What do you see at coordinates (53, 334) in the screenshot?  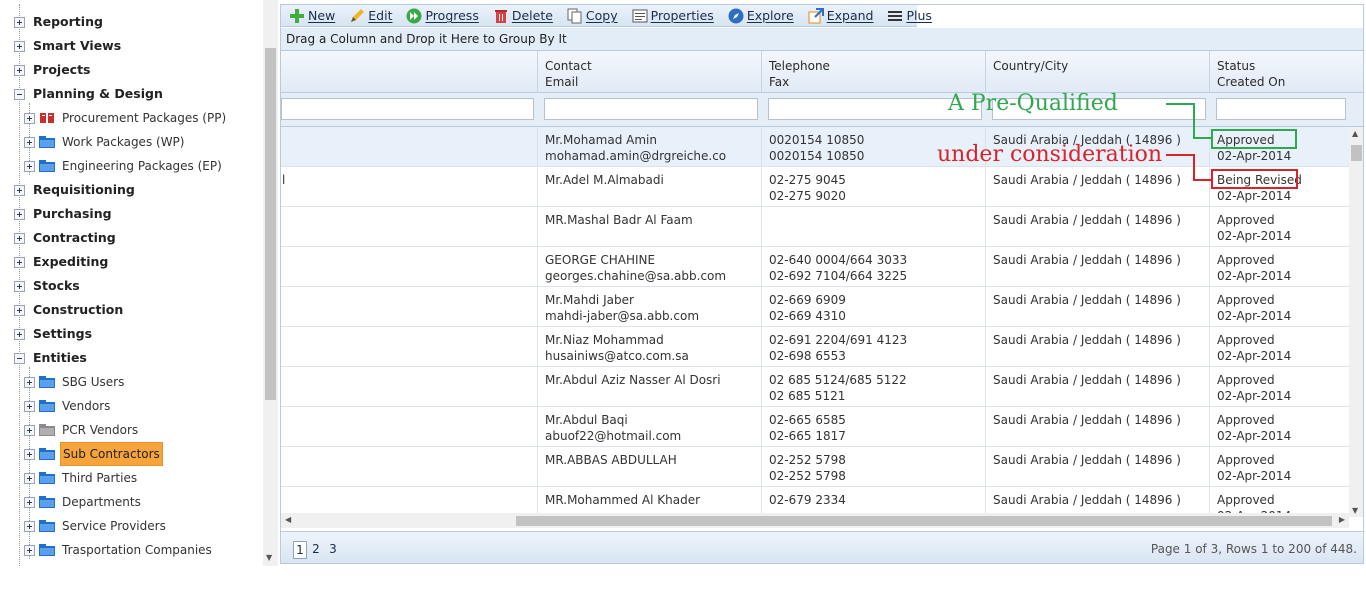 I see `tree-item-settings: Settings` at bounding box center [53, 334].